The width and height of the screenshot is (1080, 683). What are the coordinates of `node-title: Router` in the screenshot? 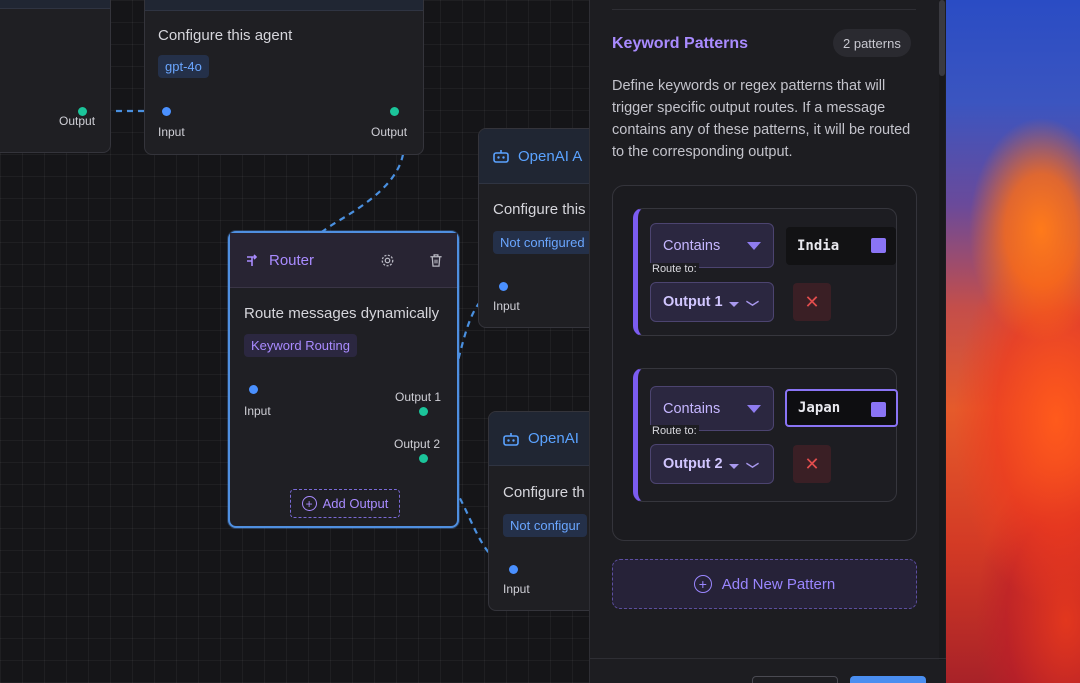 It's located at (292, 260).